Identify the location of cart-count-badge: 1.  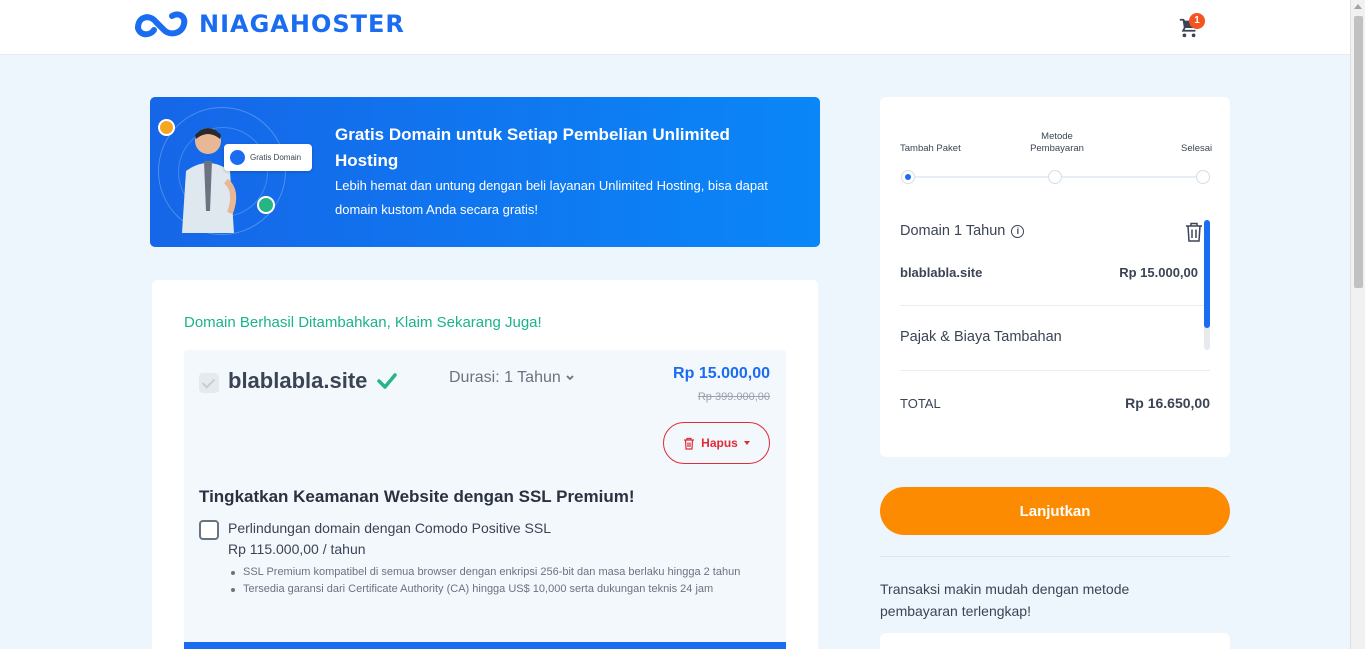
(1197, 21).